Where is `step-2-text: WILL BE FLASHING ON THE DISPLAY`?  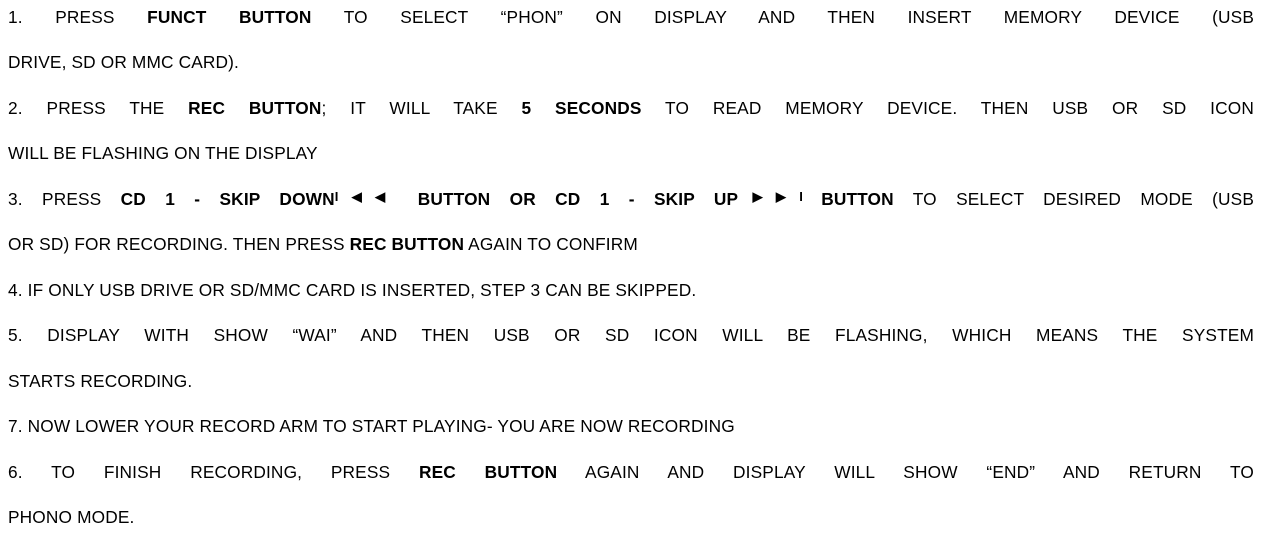 step-2-text: WILL BE FLASHING ON THE DISPLAY is located at coordinates (163, 153).